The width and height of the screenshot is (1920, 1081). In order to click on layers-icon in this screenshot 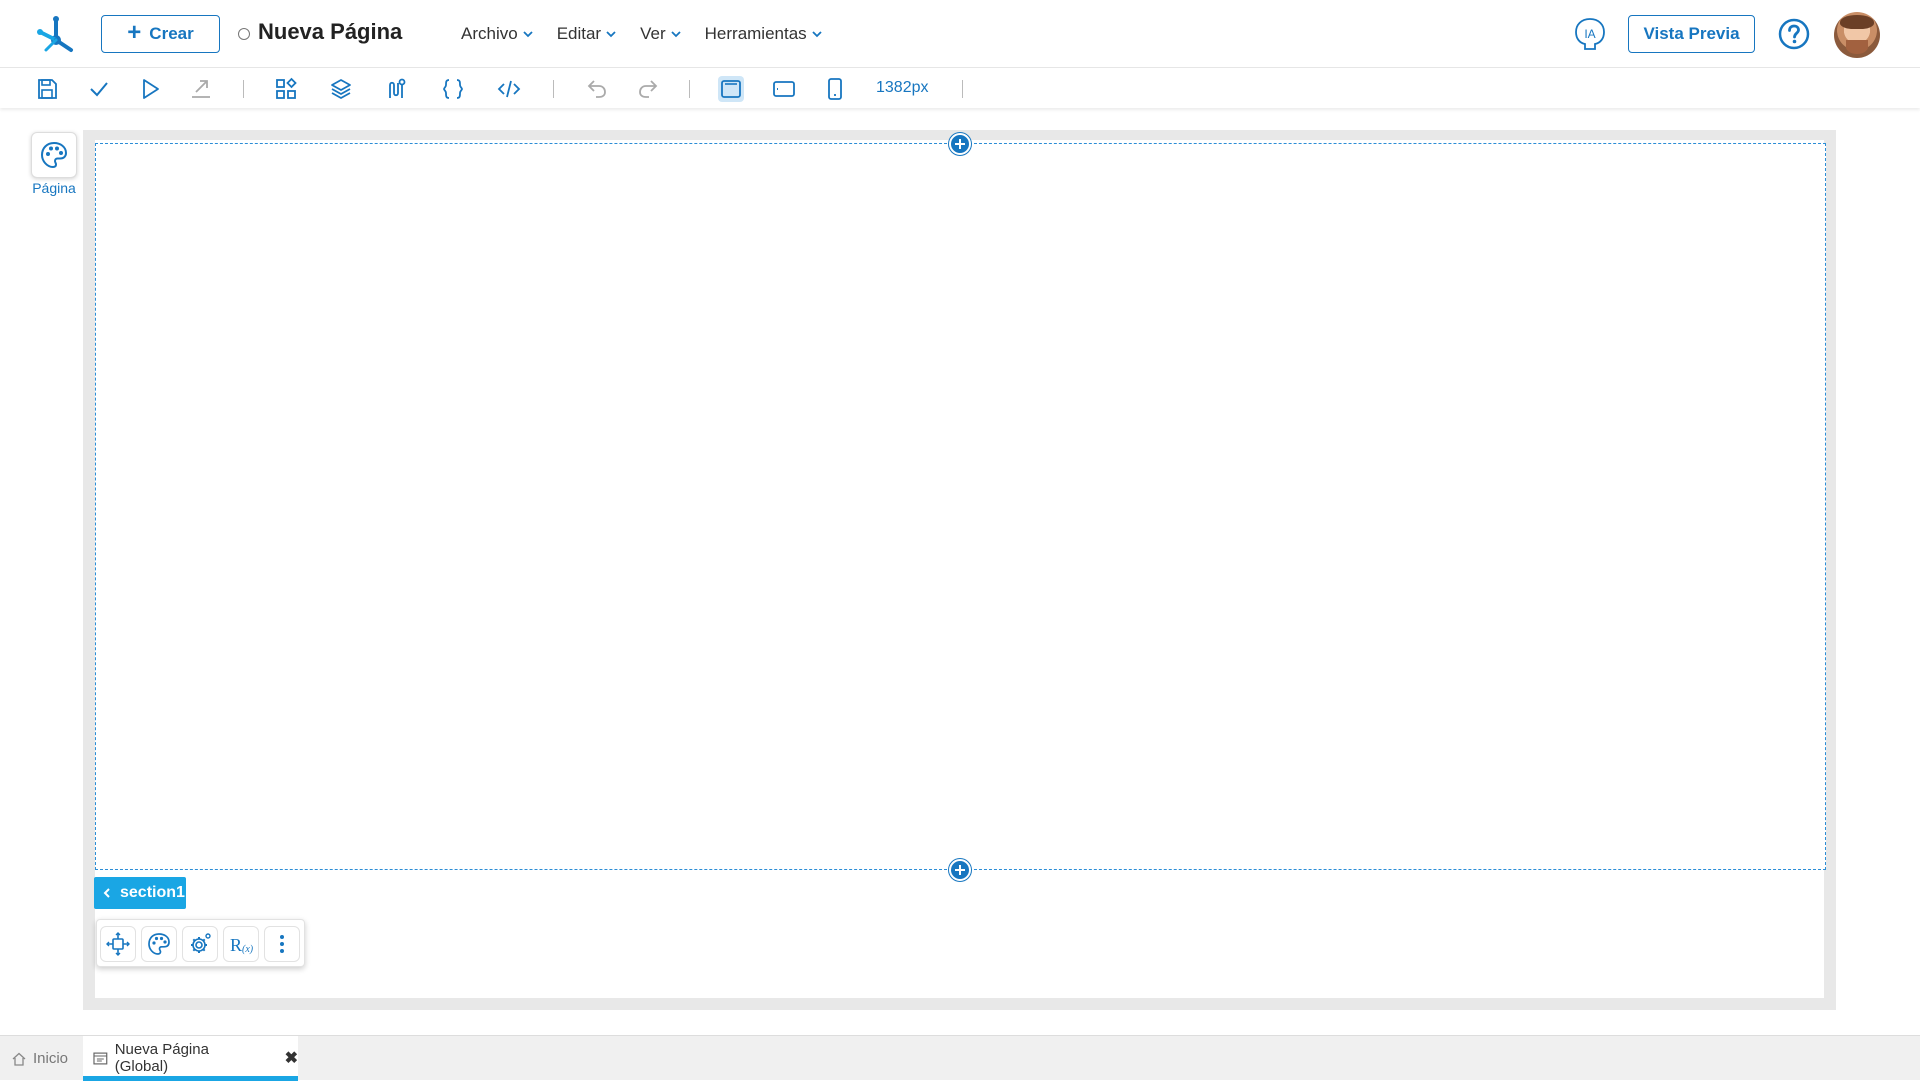, I will do `click(341, 89)`.